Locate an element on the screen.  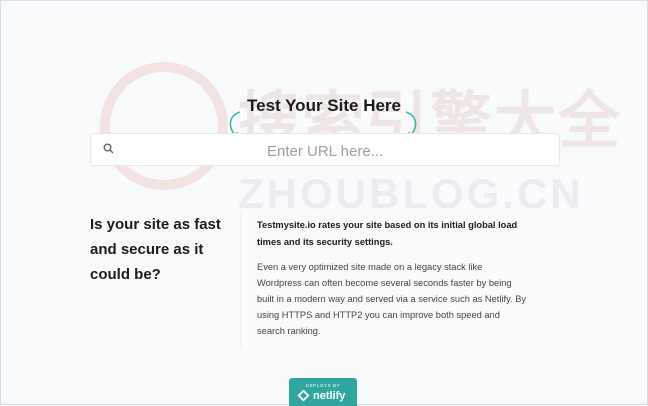
search-bar is located at coordinates (325, 149).